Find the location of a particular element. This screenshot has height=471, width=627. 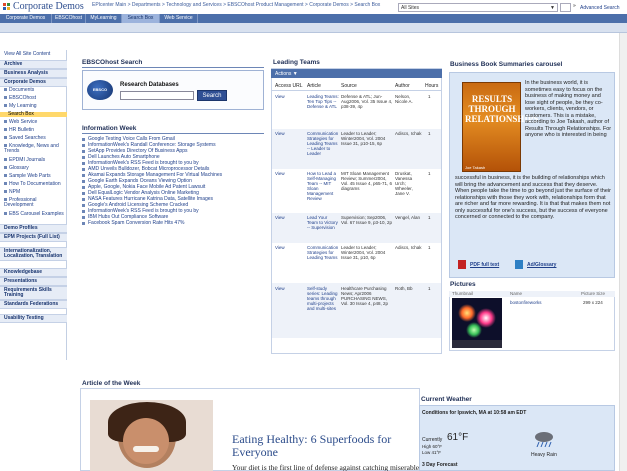

site-logo-icon is located at coordinates (6, 6).